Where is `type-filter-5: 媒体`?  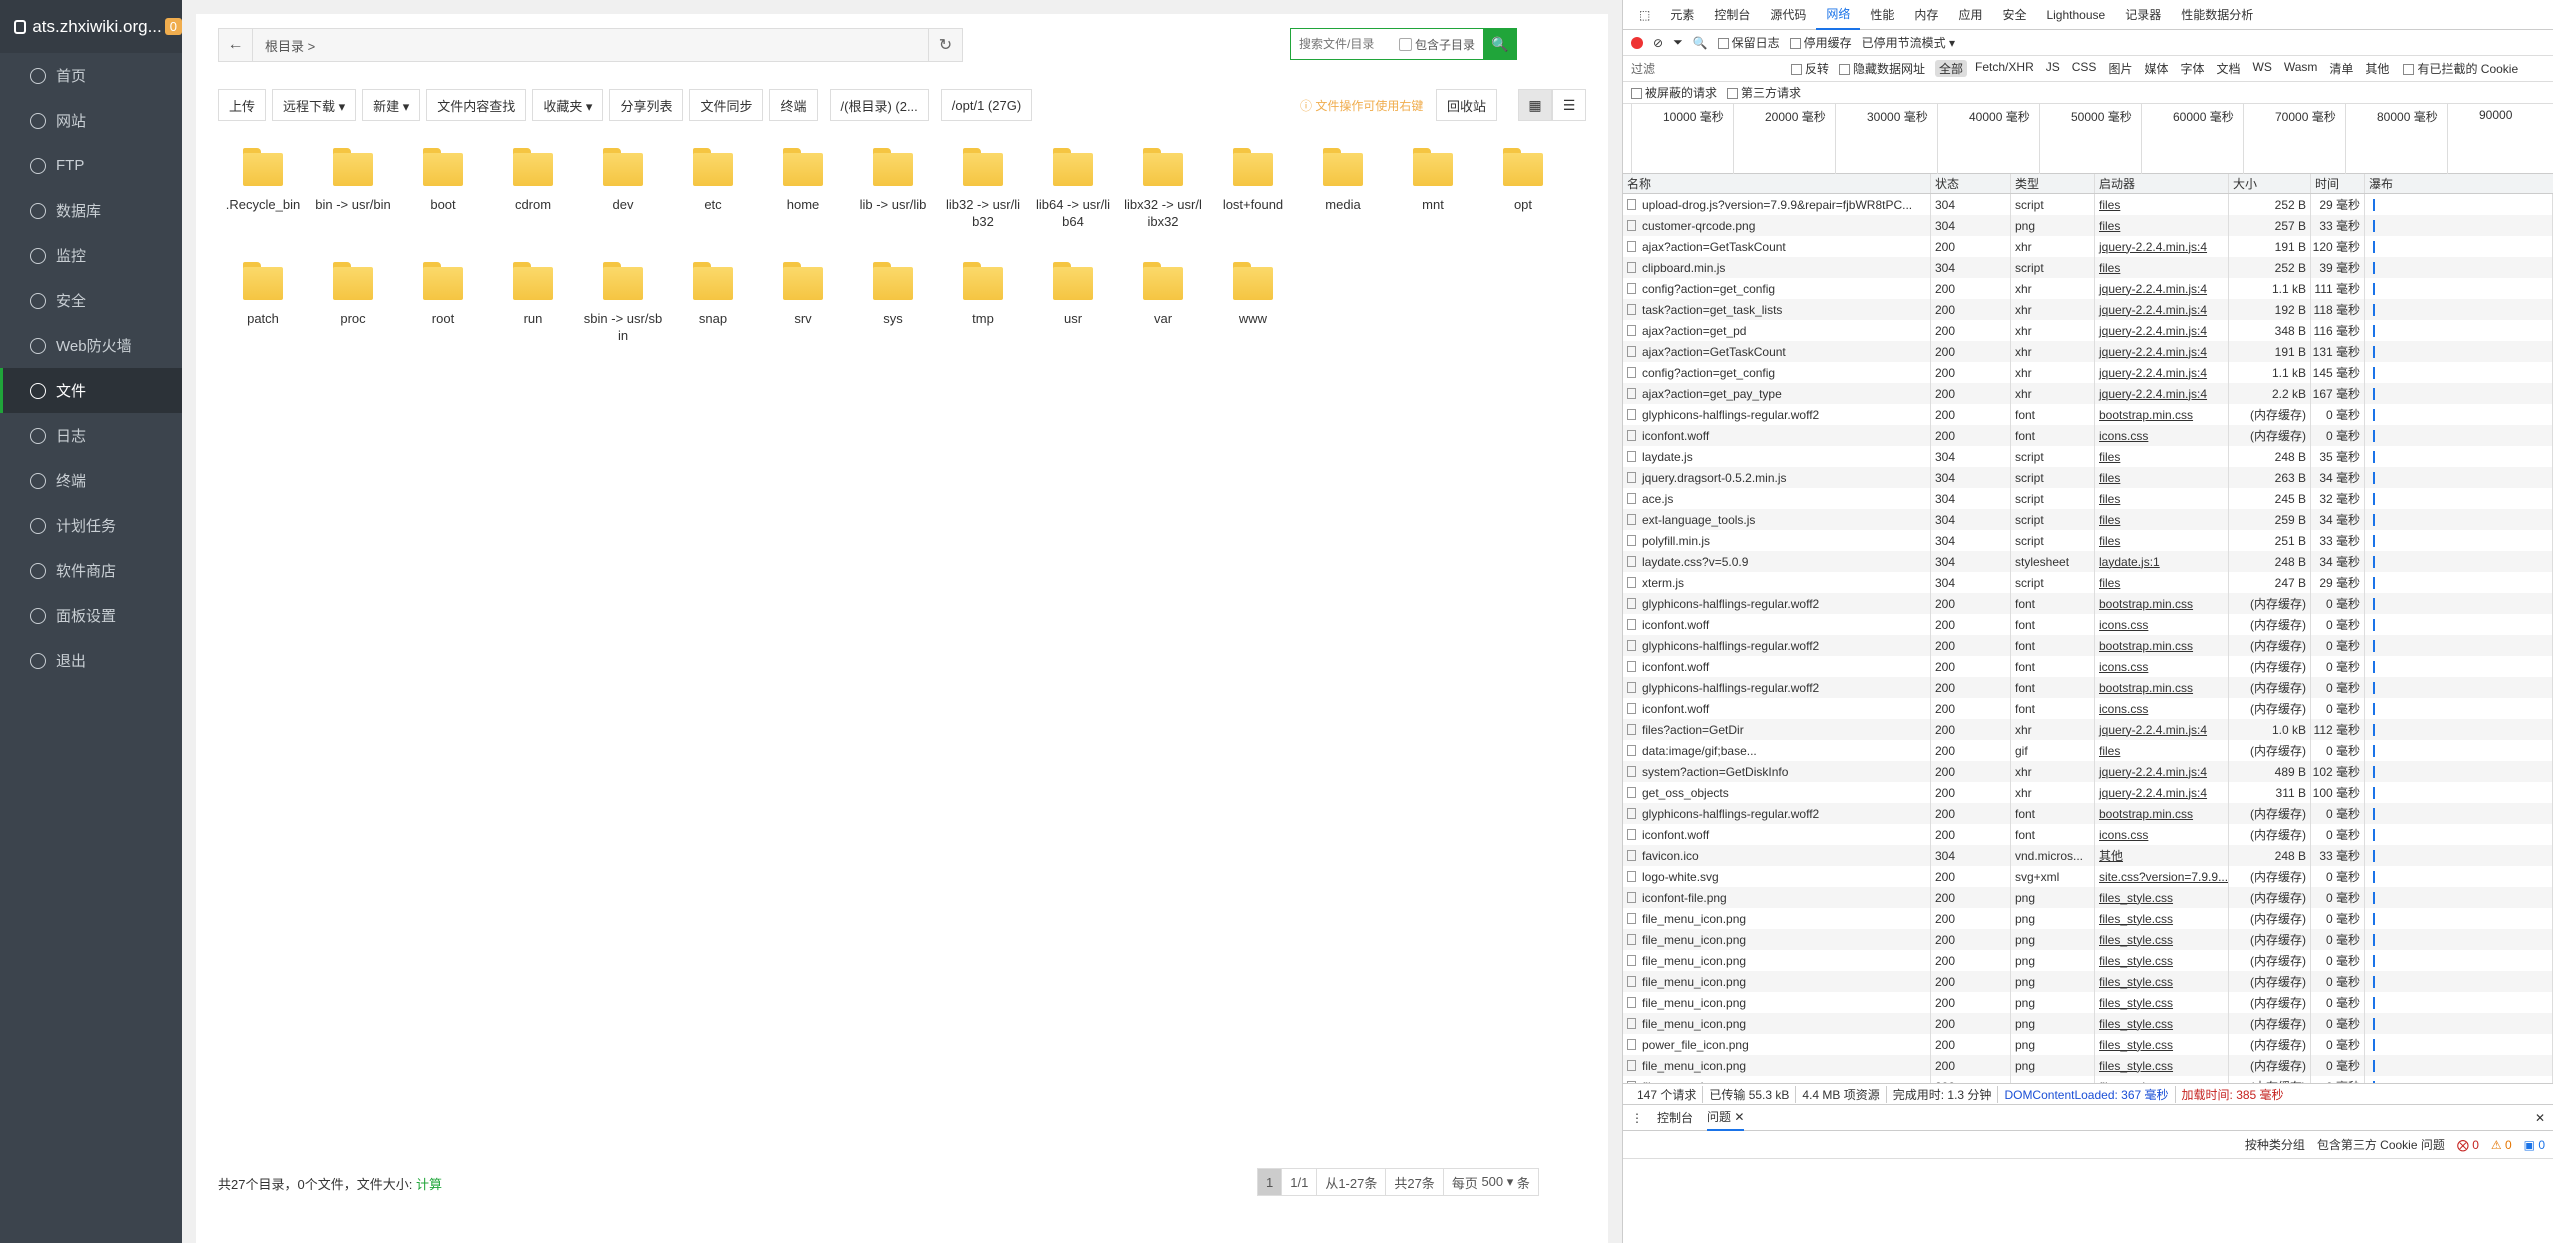 type-filter-5: 媒体 is located at coordinates (2156, 68).